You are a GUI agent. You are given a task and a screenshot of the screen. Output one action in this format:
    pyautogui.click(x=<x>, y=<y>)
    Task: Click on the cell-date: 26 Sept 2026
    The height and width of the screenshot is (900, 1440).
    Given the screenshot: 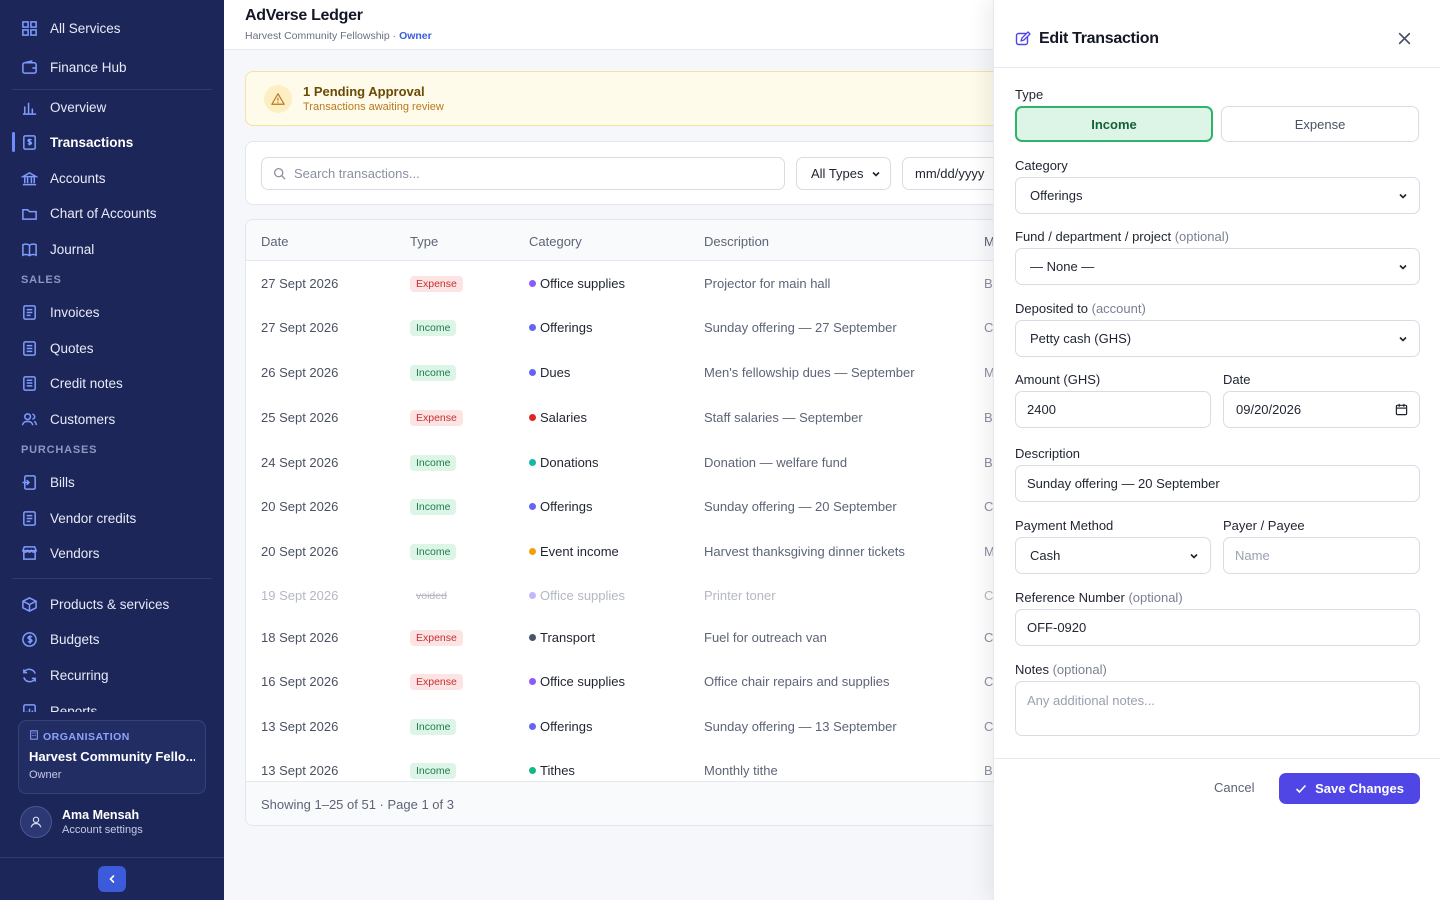 What is the action you would take?
    pyautogui.click(x=300, y=372)
    